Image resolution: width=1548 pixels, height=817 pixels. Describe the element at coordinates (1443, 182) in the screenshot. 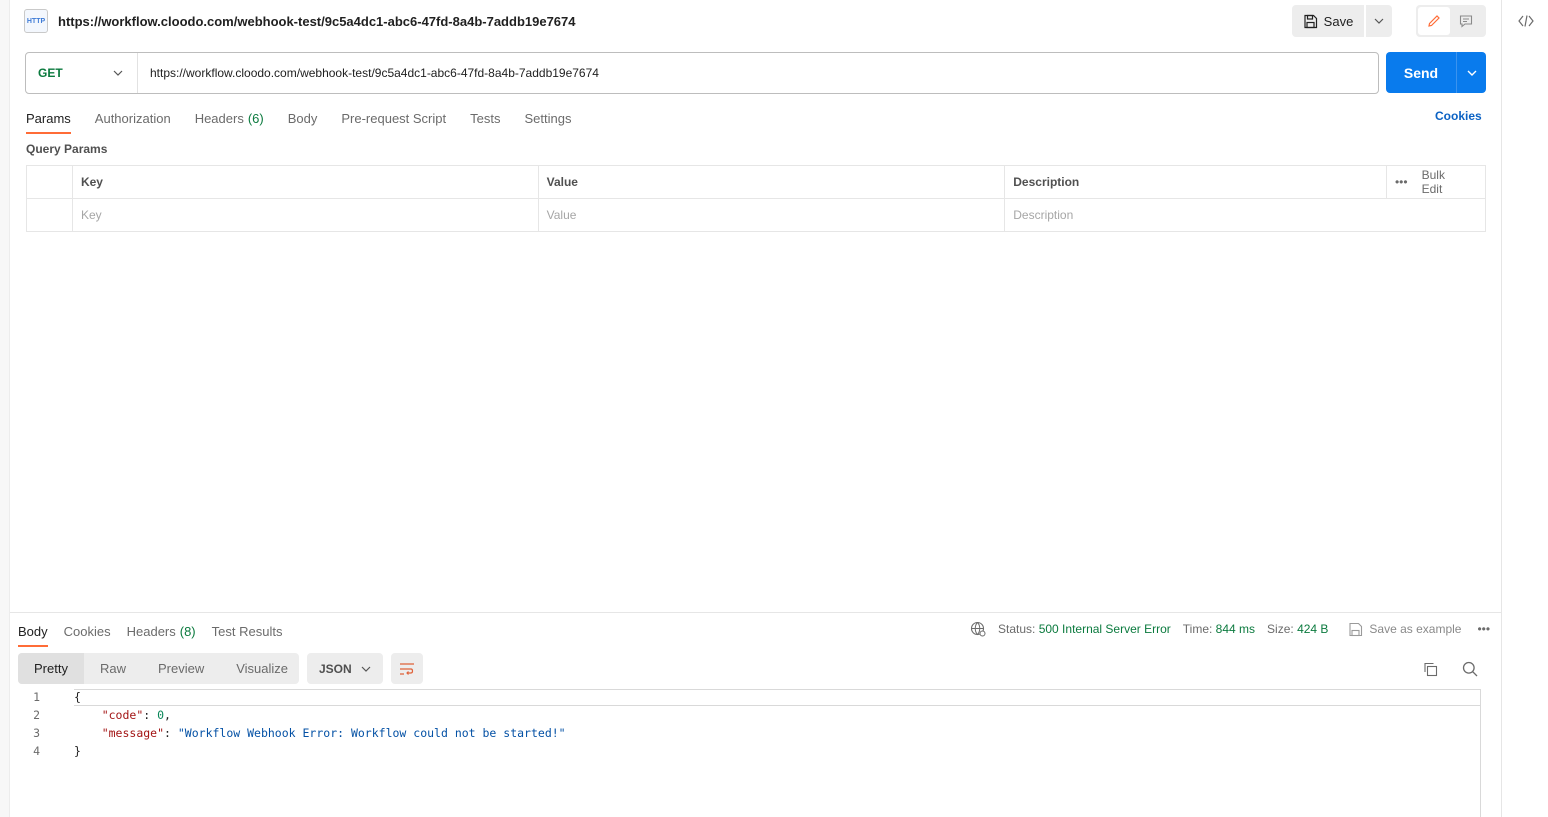

I see `bulk-edit-button: Bulk Edit` at that location.